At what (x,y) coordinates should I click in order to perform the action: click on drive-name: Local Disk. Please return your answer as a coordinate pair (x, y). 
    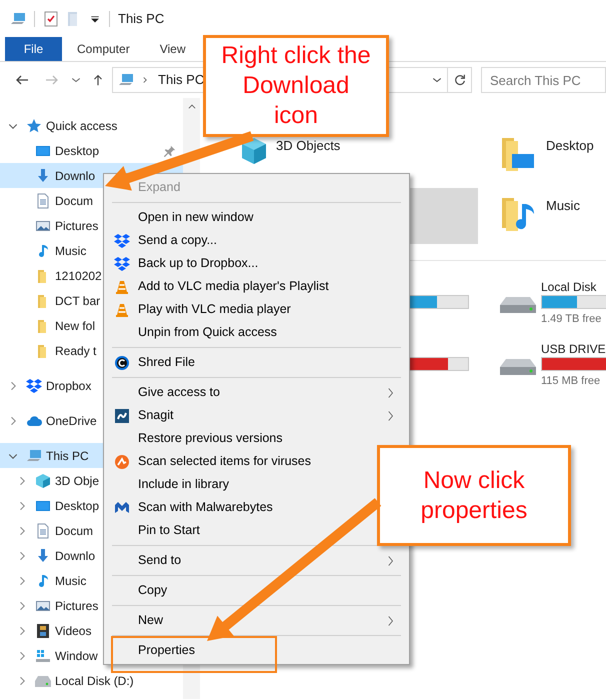
    Looking at the image, I should click on (569, 287).